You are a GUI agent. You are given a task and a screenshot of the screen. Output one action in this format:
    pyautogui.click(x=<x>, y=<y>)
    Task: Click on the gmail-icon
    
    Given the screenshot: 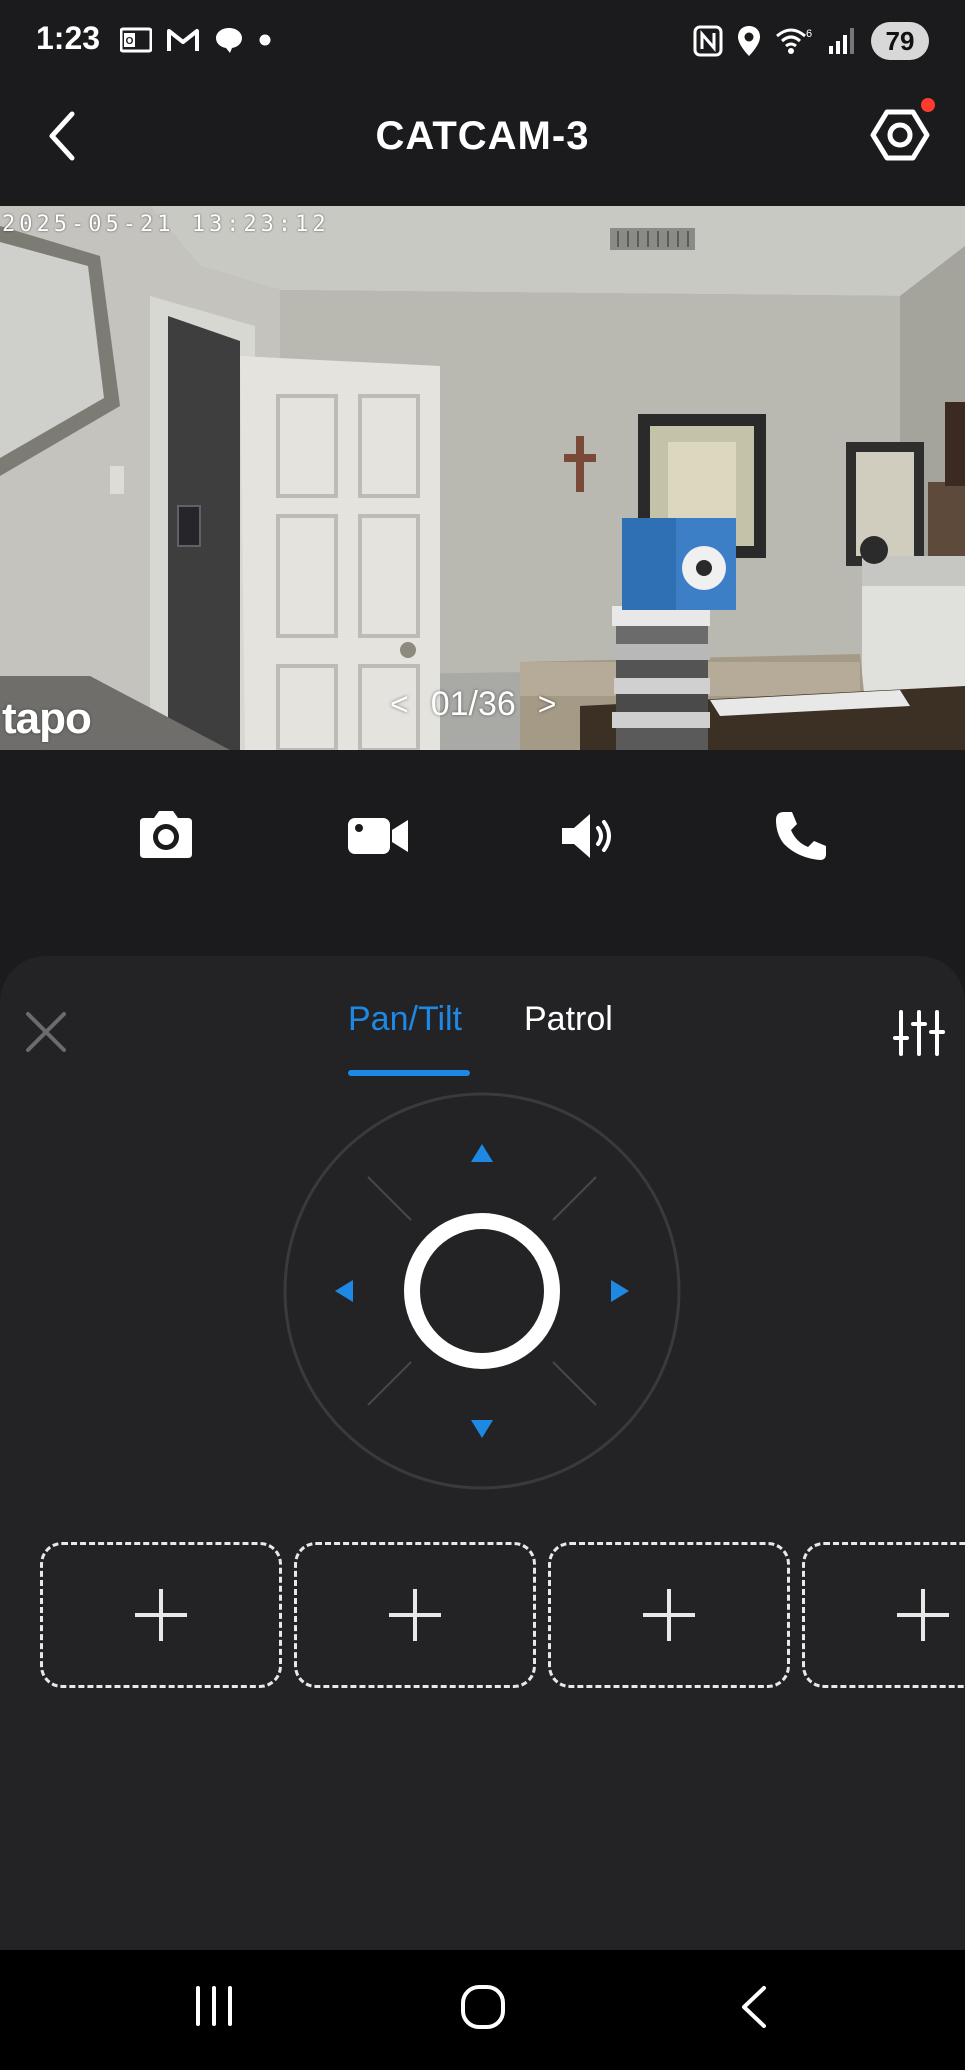 What is the action you would take?
    pyautogui.click(x=183, y=40)
    